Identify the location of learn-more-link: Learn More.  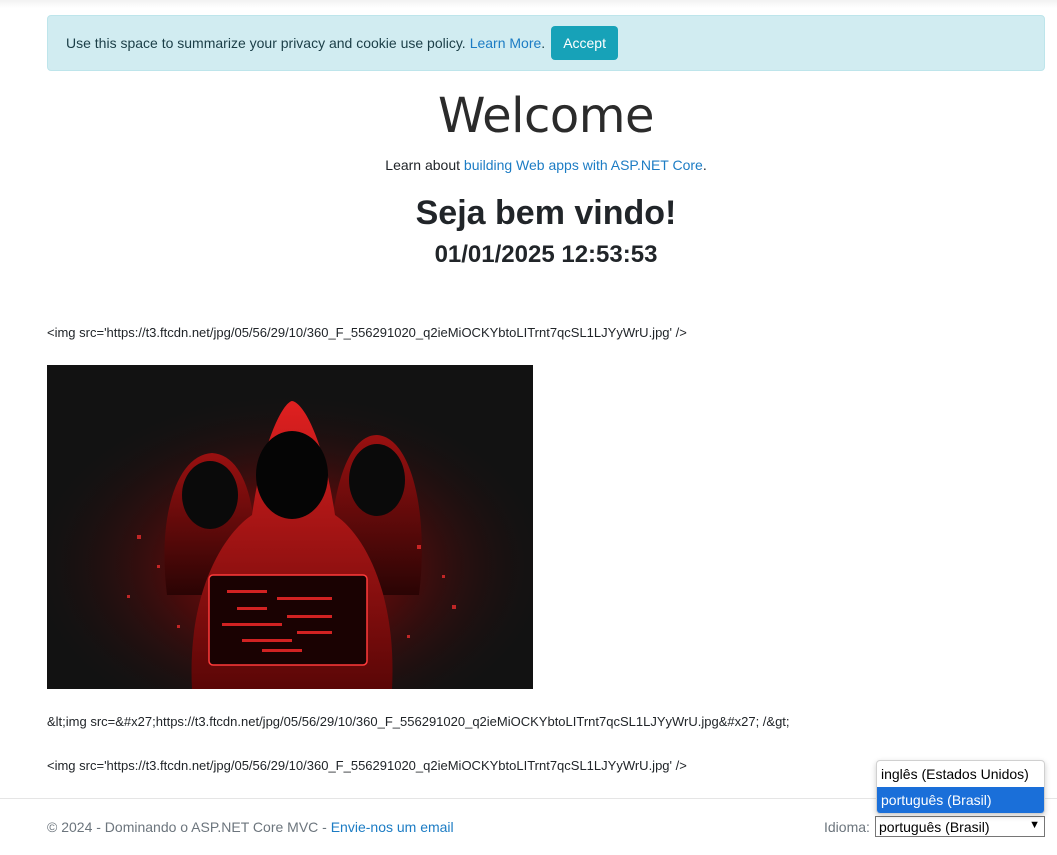
(506, 43).